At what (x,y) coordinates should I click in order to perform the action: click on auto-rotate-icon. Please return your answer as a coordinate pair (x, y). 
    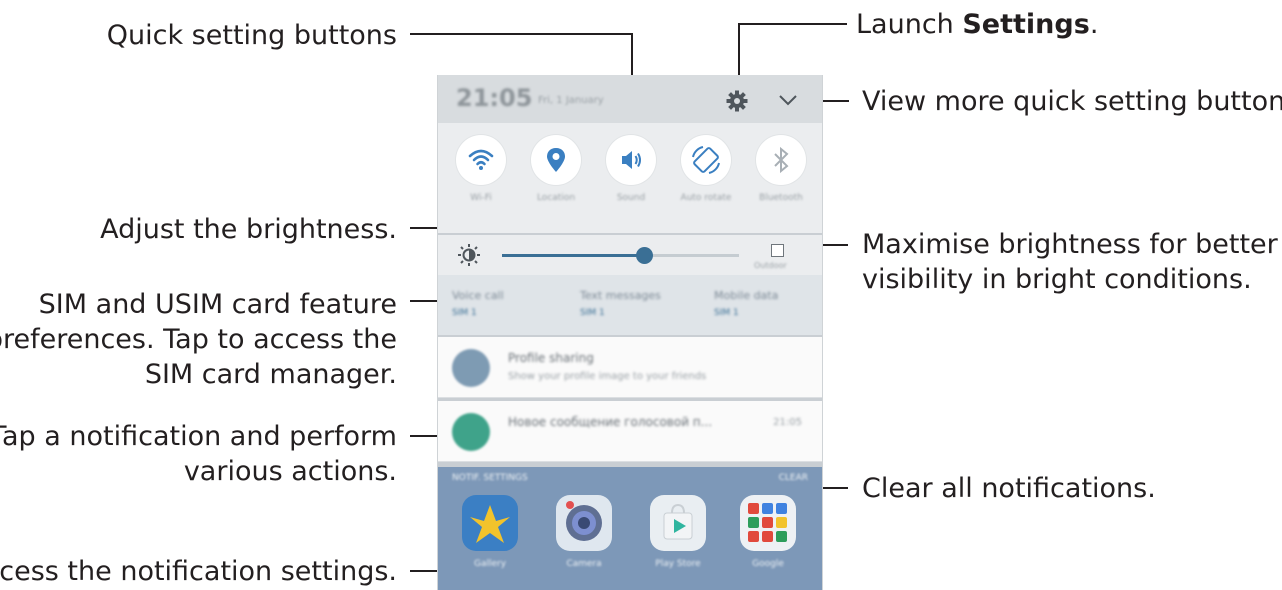
    Looking at the image, I should click on (706, 160).